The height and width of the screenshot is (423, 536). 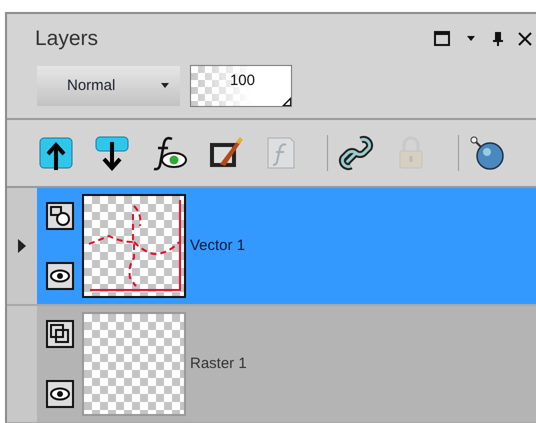 What do you see at coordinates (356, 153) in the screenshot?
I see `chain-link-button` at bounding box center [356, 153].